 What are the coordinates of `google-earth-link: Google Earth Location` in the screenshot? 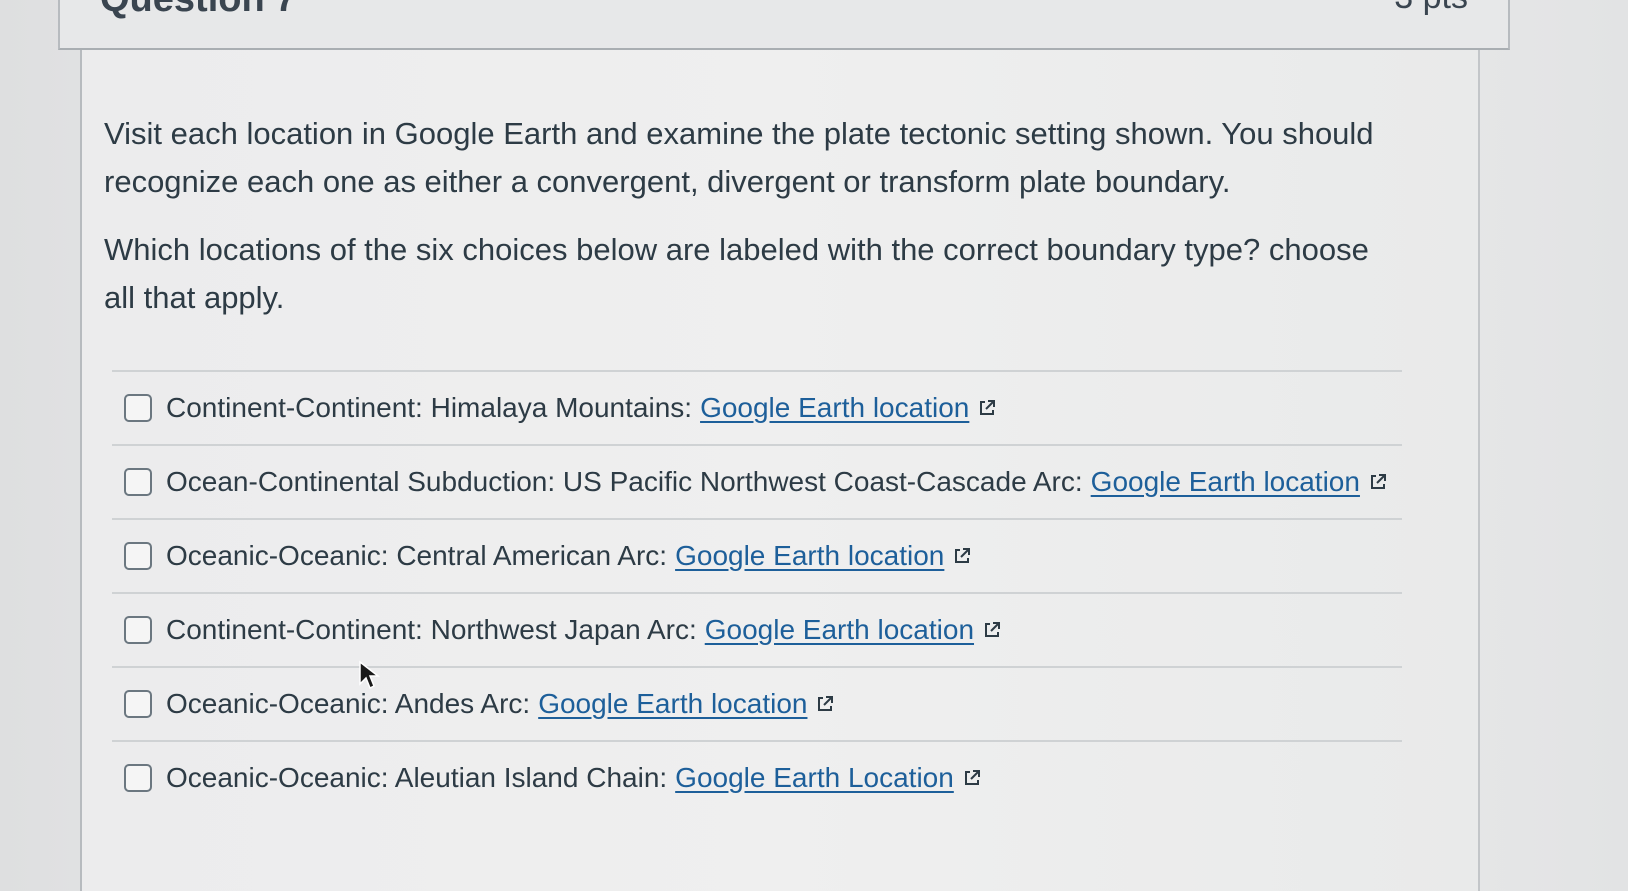 It's located at (814, 778).